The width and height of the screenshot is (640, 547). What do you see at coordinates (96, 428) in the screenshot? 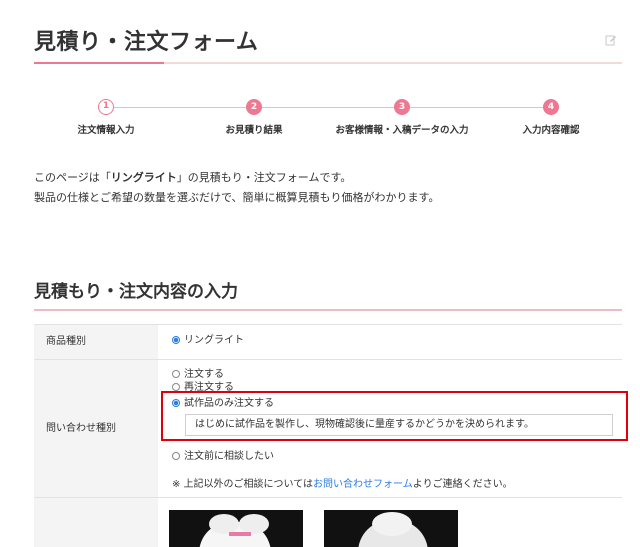
I see `inquiry-type-label: 問い合わせ種別` at bounding box center [96, 428].